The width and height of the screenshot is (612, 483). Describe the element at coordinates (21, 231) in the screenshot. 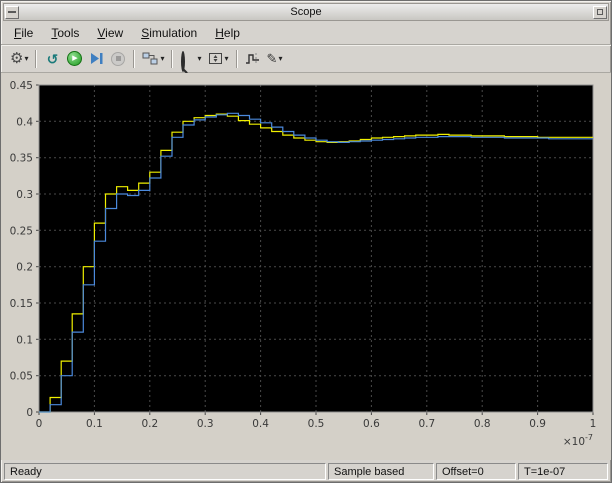

I see `svg-text: 0.25` at that location.